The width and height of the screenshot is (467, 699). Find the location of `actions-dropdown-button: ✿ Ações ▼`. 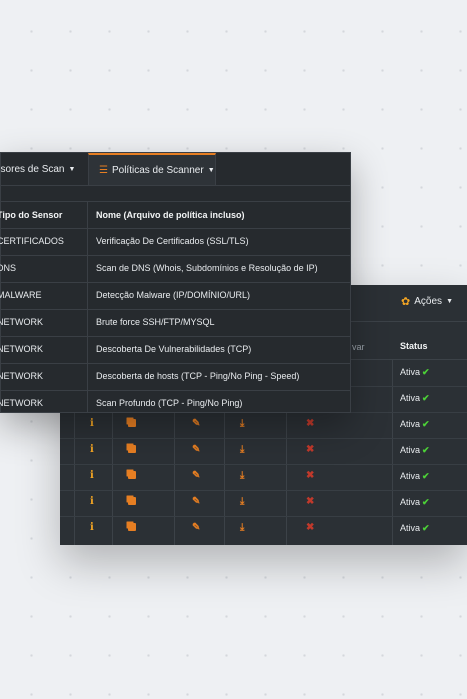

actions-dropdown-button: ✿ Ações ▼ is located at coordinates (427, 301).